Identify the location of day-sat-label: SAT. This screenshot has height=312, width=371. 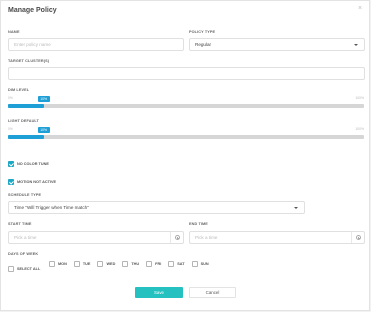
(181, 264).